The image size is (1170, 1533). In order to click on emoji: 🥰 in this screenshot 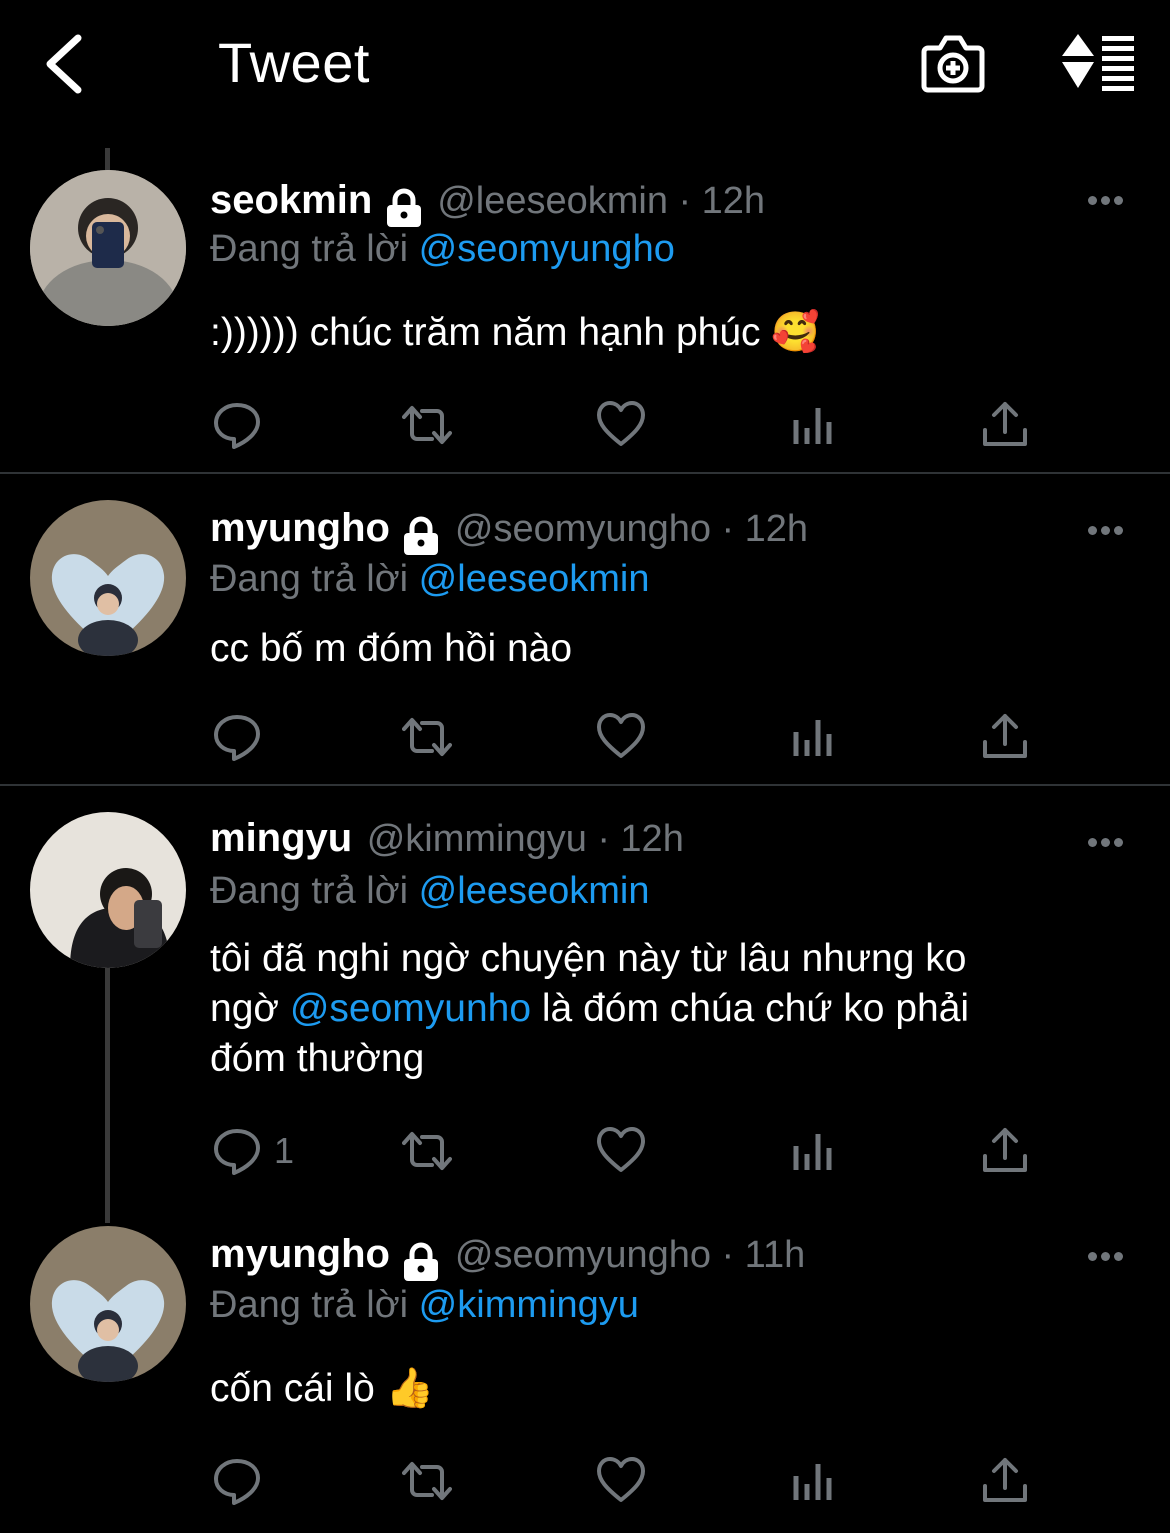, I will do `click(795, 332)`.